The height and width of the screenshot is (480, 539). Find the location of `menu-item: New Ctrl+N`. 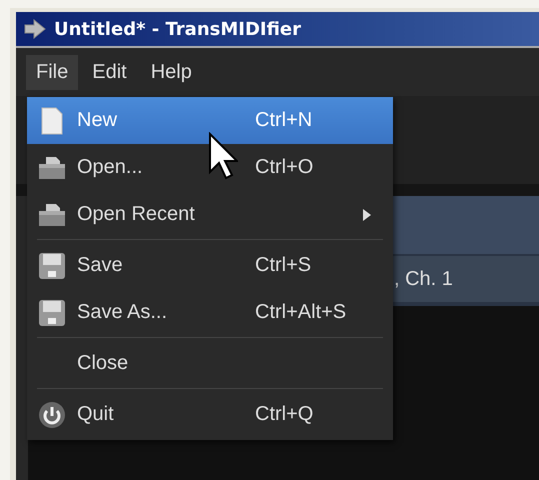

menu-item: New Ctrl+N is located at coordinates (210, 120).